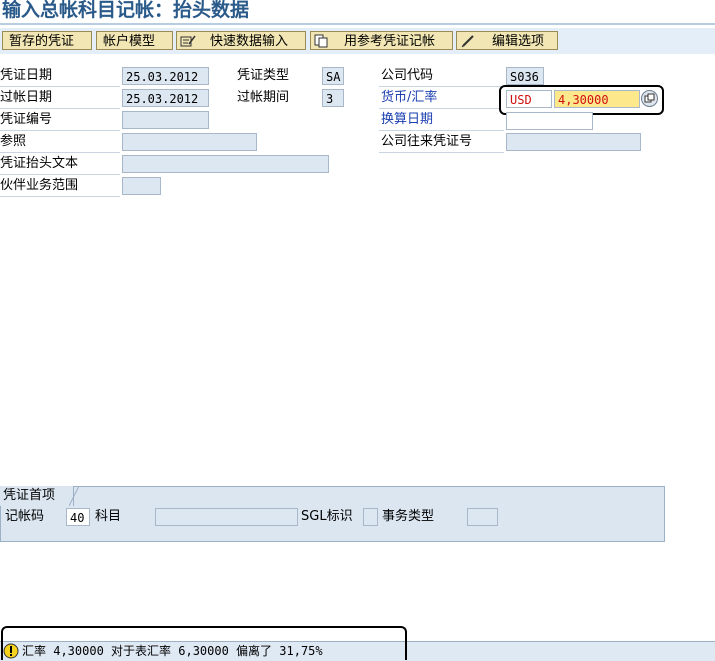 This screenshot has height=661, width=715. Describe the element at coordinates (141, 186) in the screenshot. I see `trading-partner-field` at that location.